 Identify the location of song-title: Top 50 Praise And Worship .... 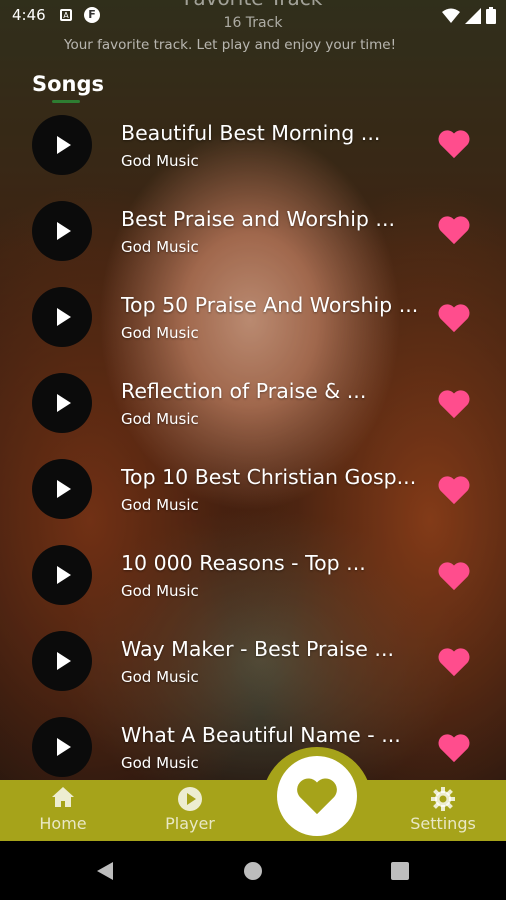
(270, 305).